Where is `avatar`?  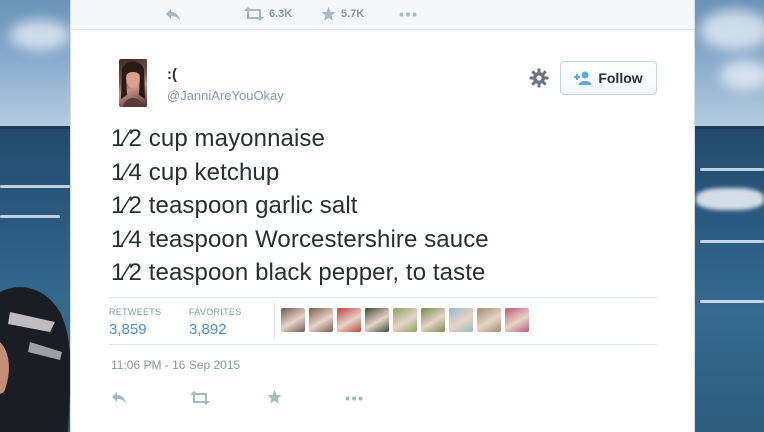
avatar is located at coordinates (133, 83).